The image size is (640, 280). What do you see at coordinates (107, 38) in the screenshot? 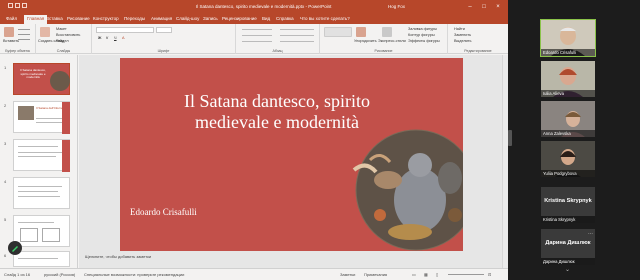
I see `italic-icon: К` at bounding box center [107, 38].